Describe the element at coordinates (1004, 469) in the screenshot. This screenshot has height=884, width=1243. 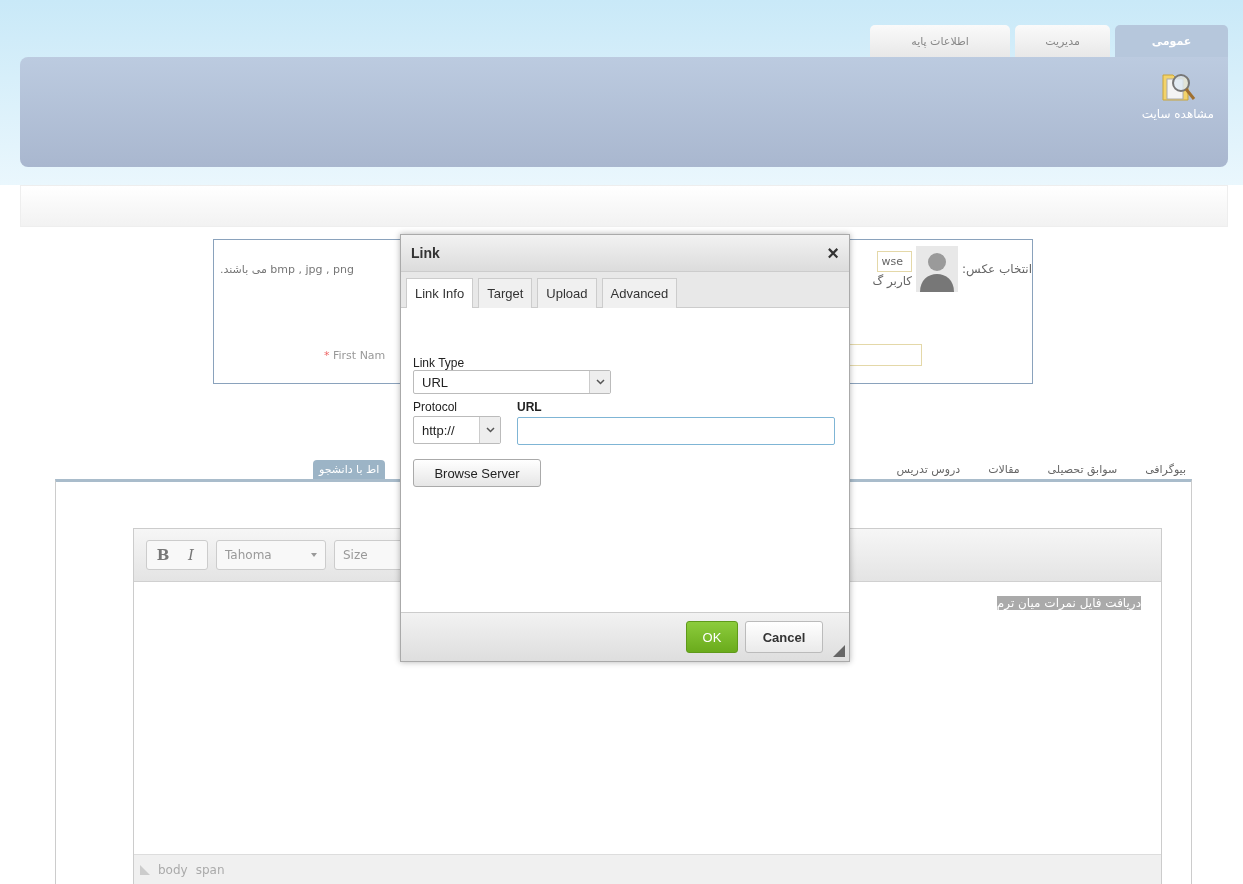
I see `content-tab: مقالات` at that location.